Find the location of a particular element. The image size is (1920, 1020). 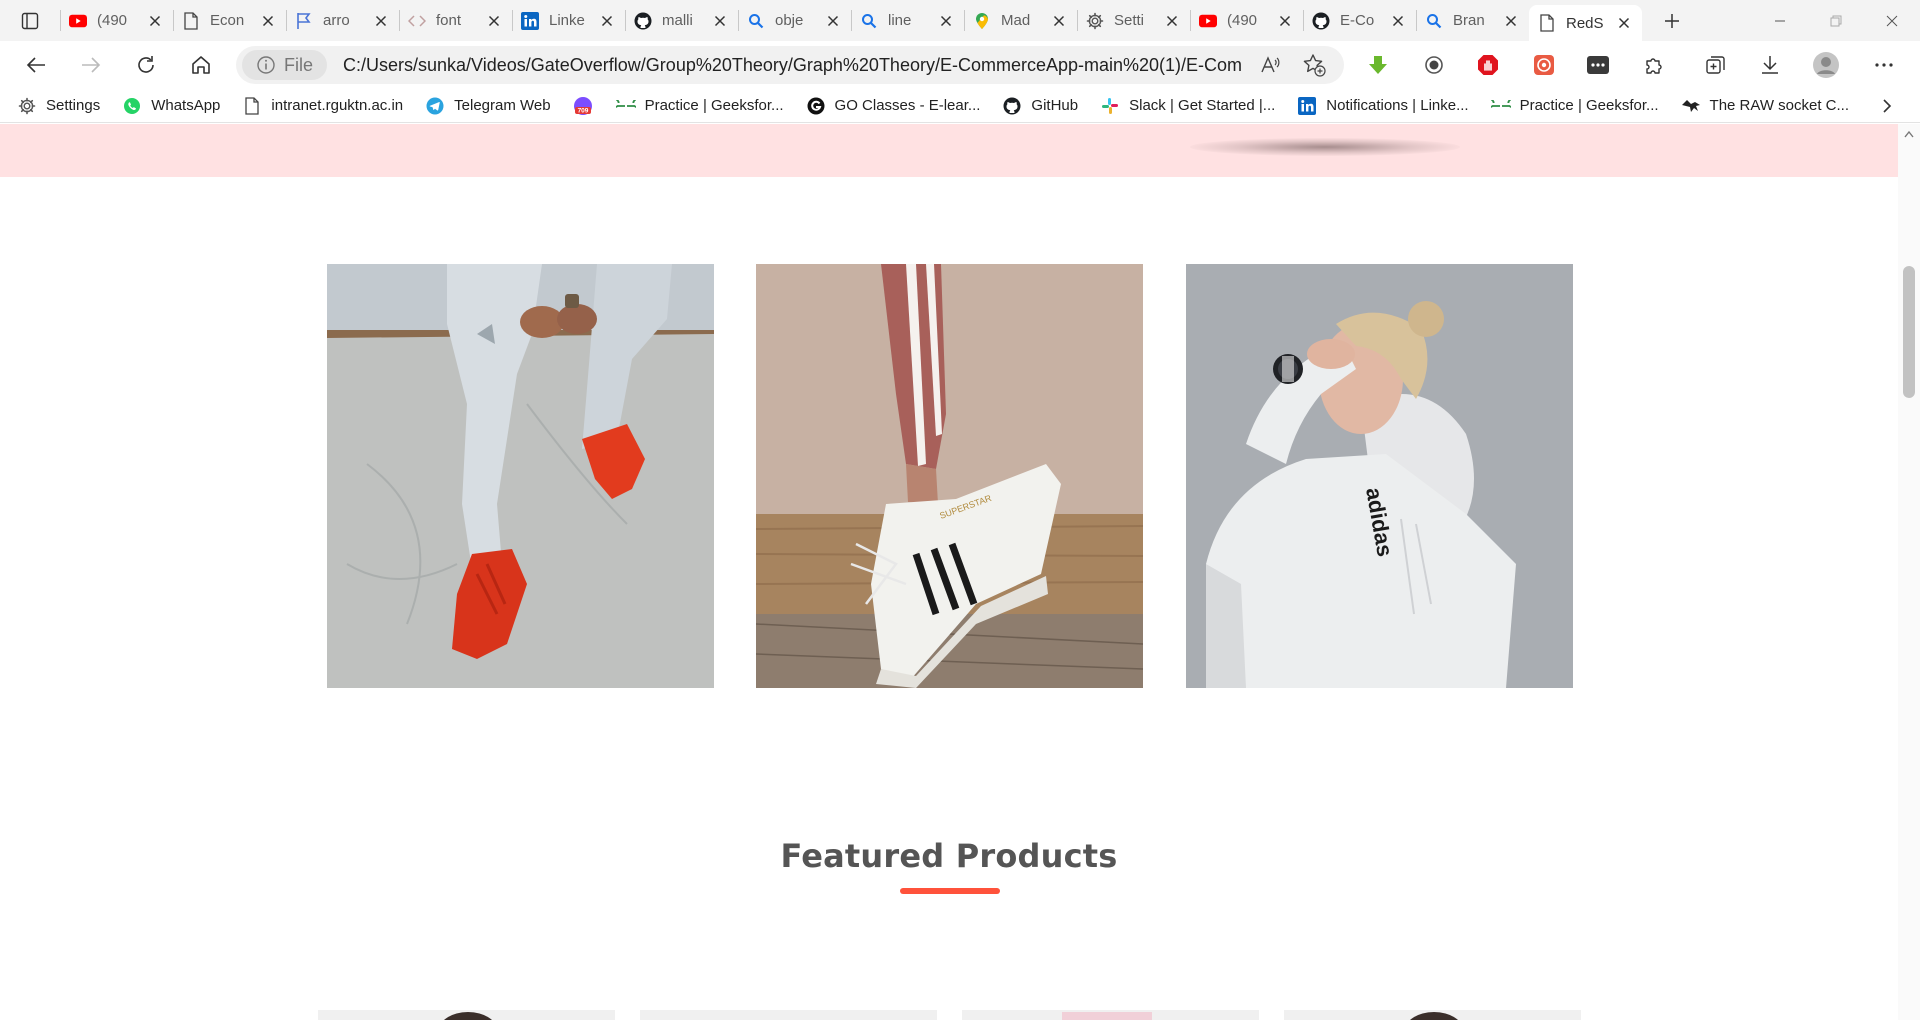

window-controls is located at coordinates (1836, 20).